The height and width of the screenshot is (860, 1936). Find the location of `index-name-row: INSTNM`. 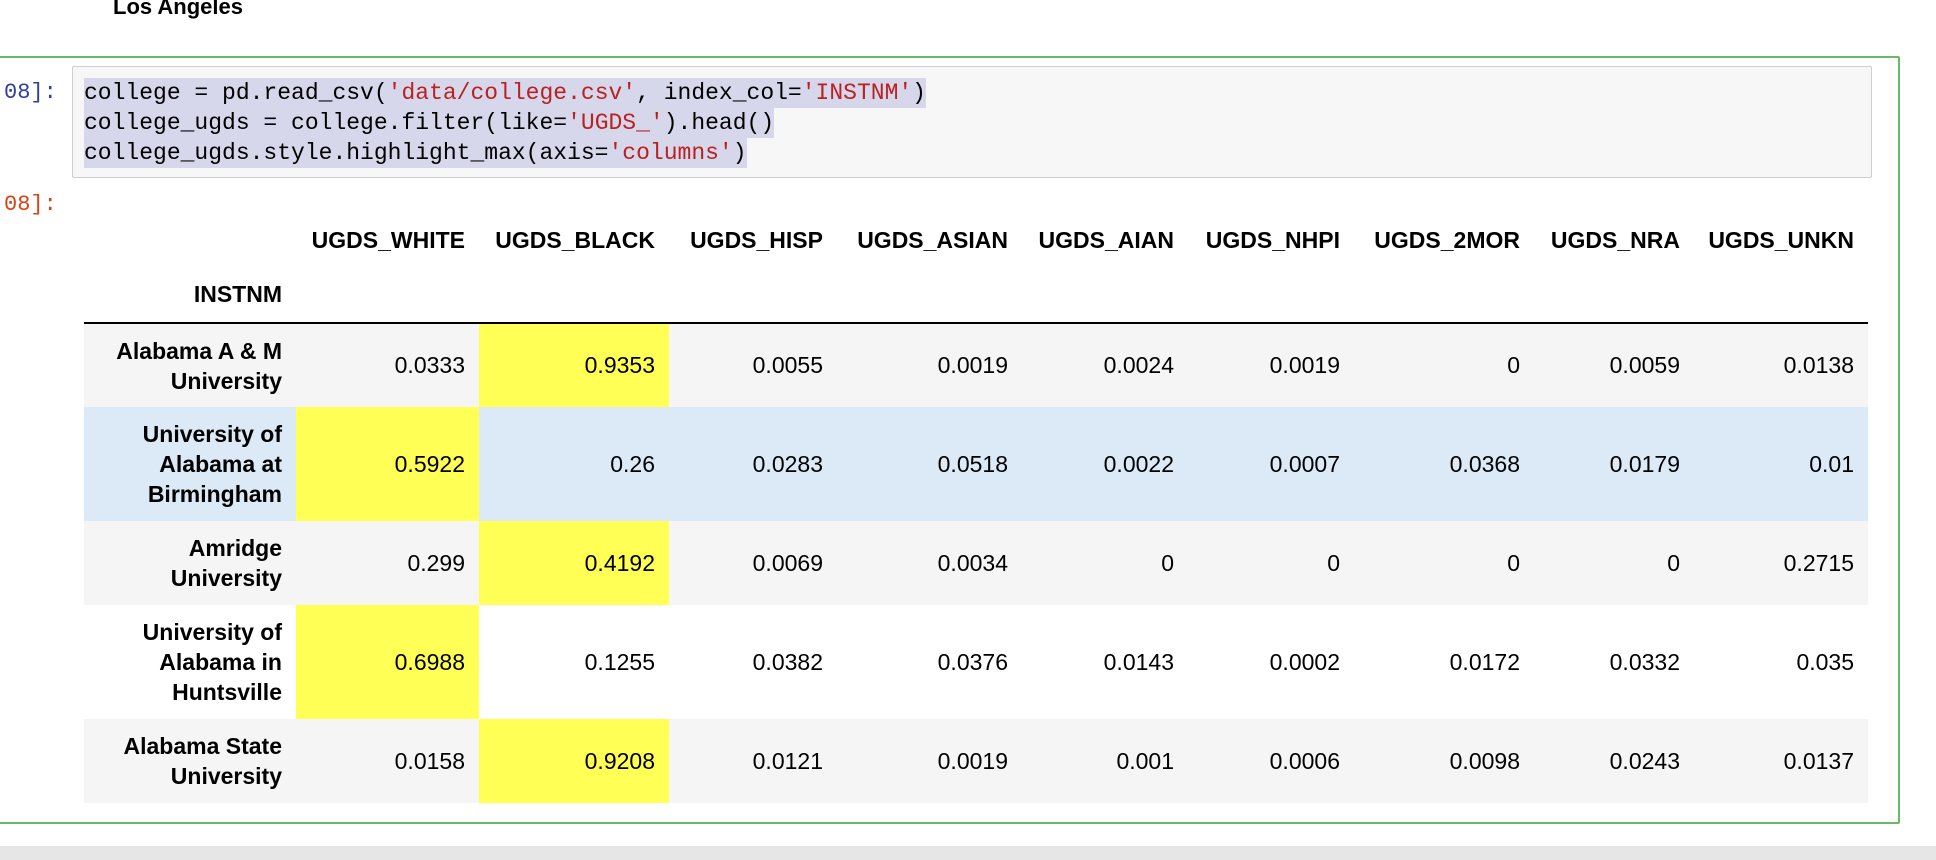

index-name-row: INSTNM is located at coordinates (976, 295).